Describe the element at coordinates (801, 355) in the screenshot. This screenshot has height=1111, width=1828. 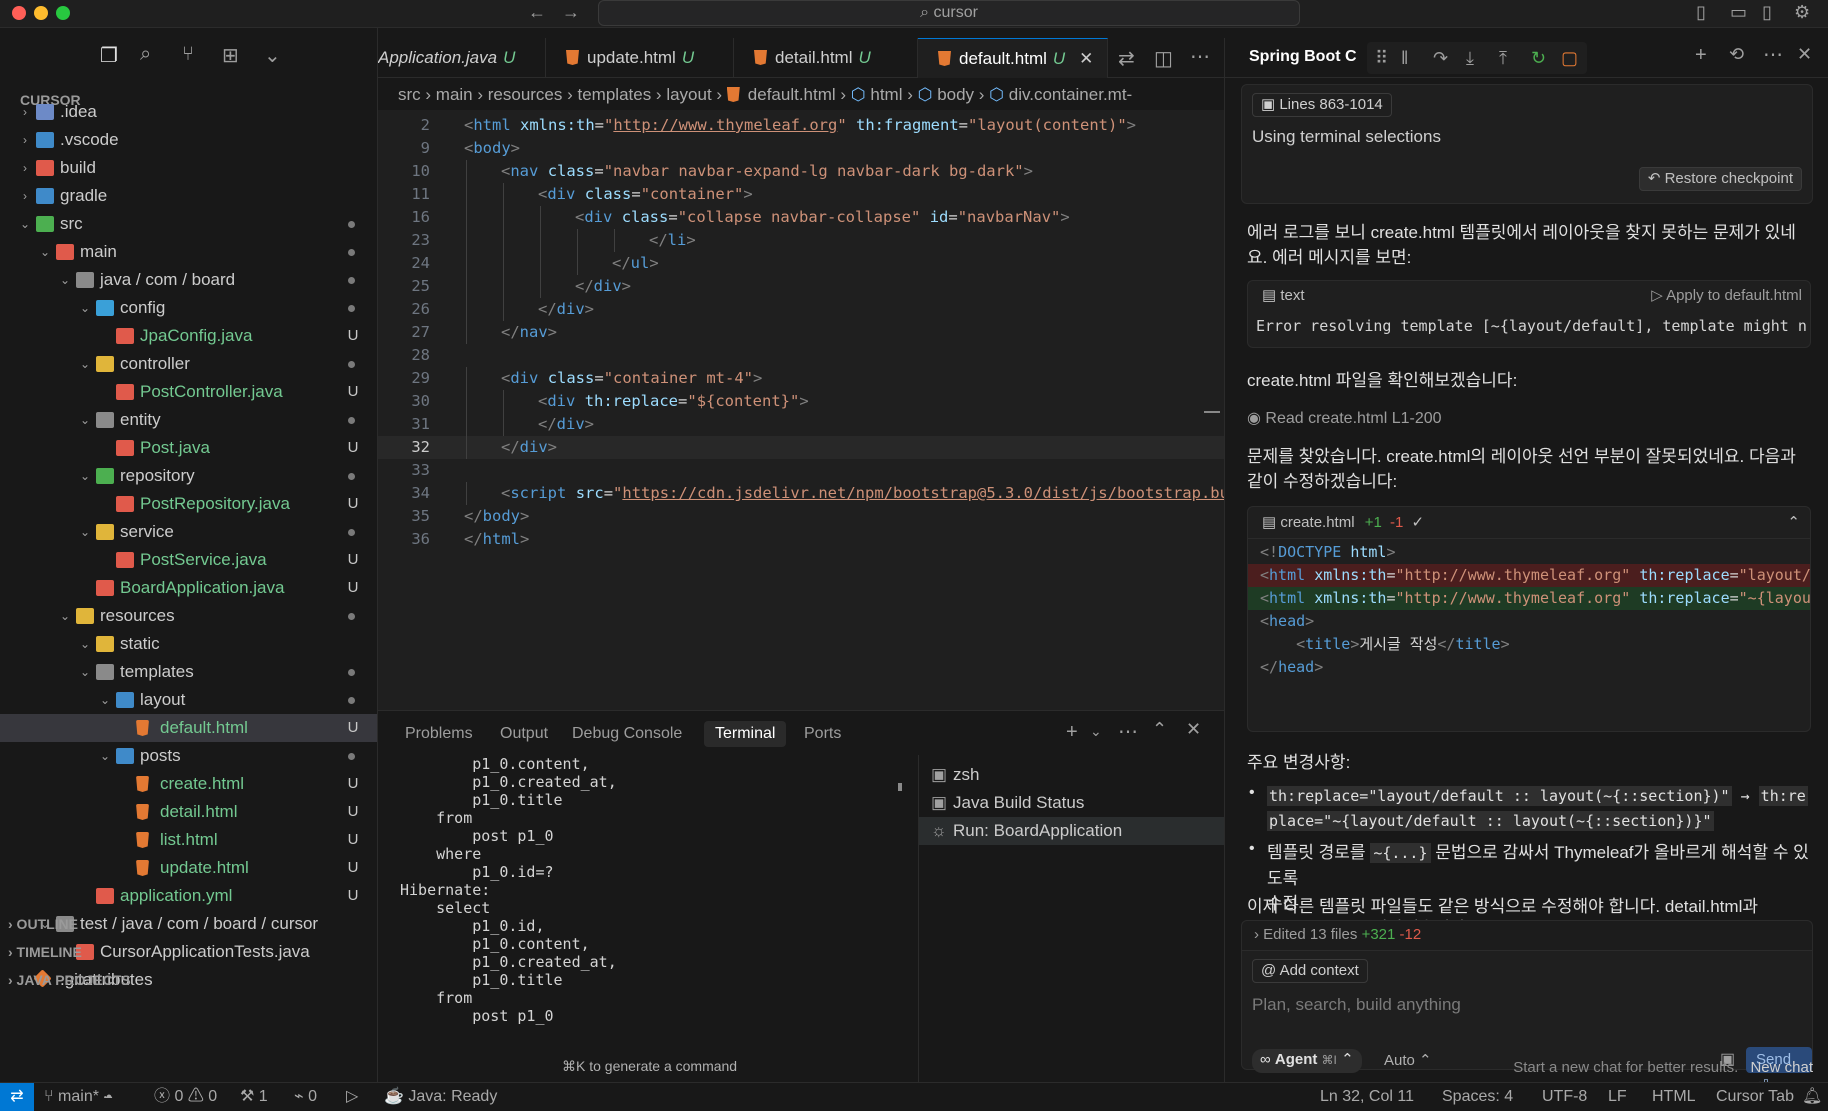
I see `code-line: 28` at that location.